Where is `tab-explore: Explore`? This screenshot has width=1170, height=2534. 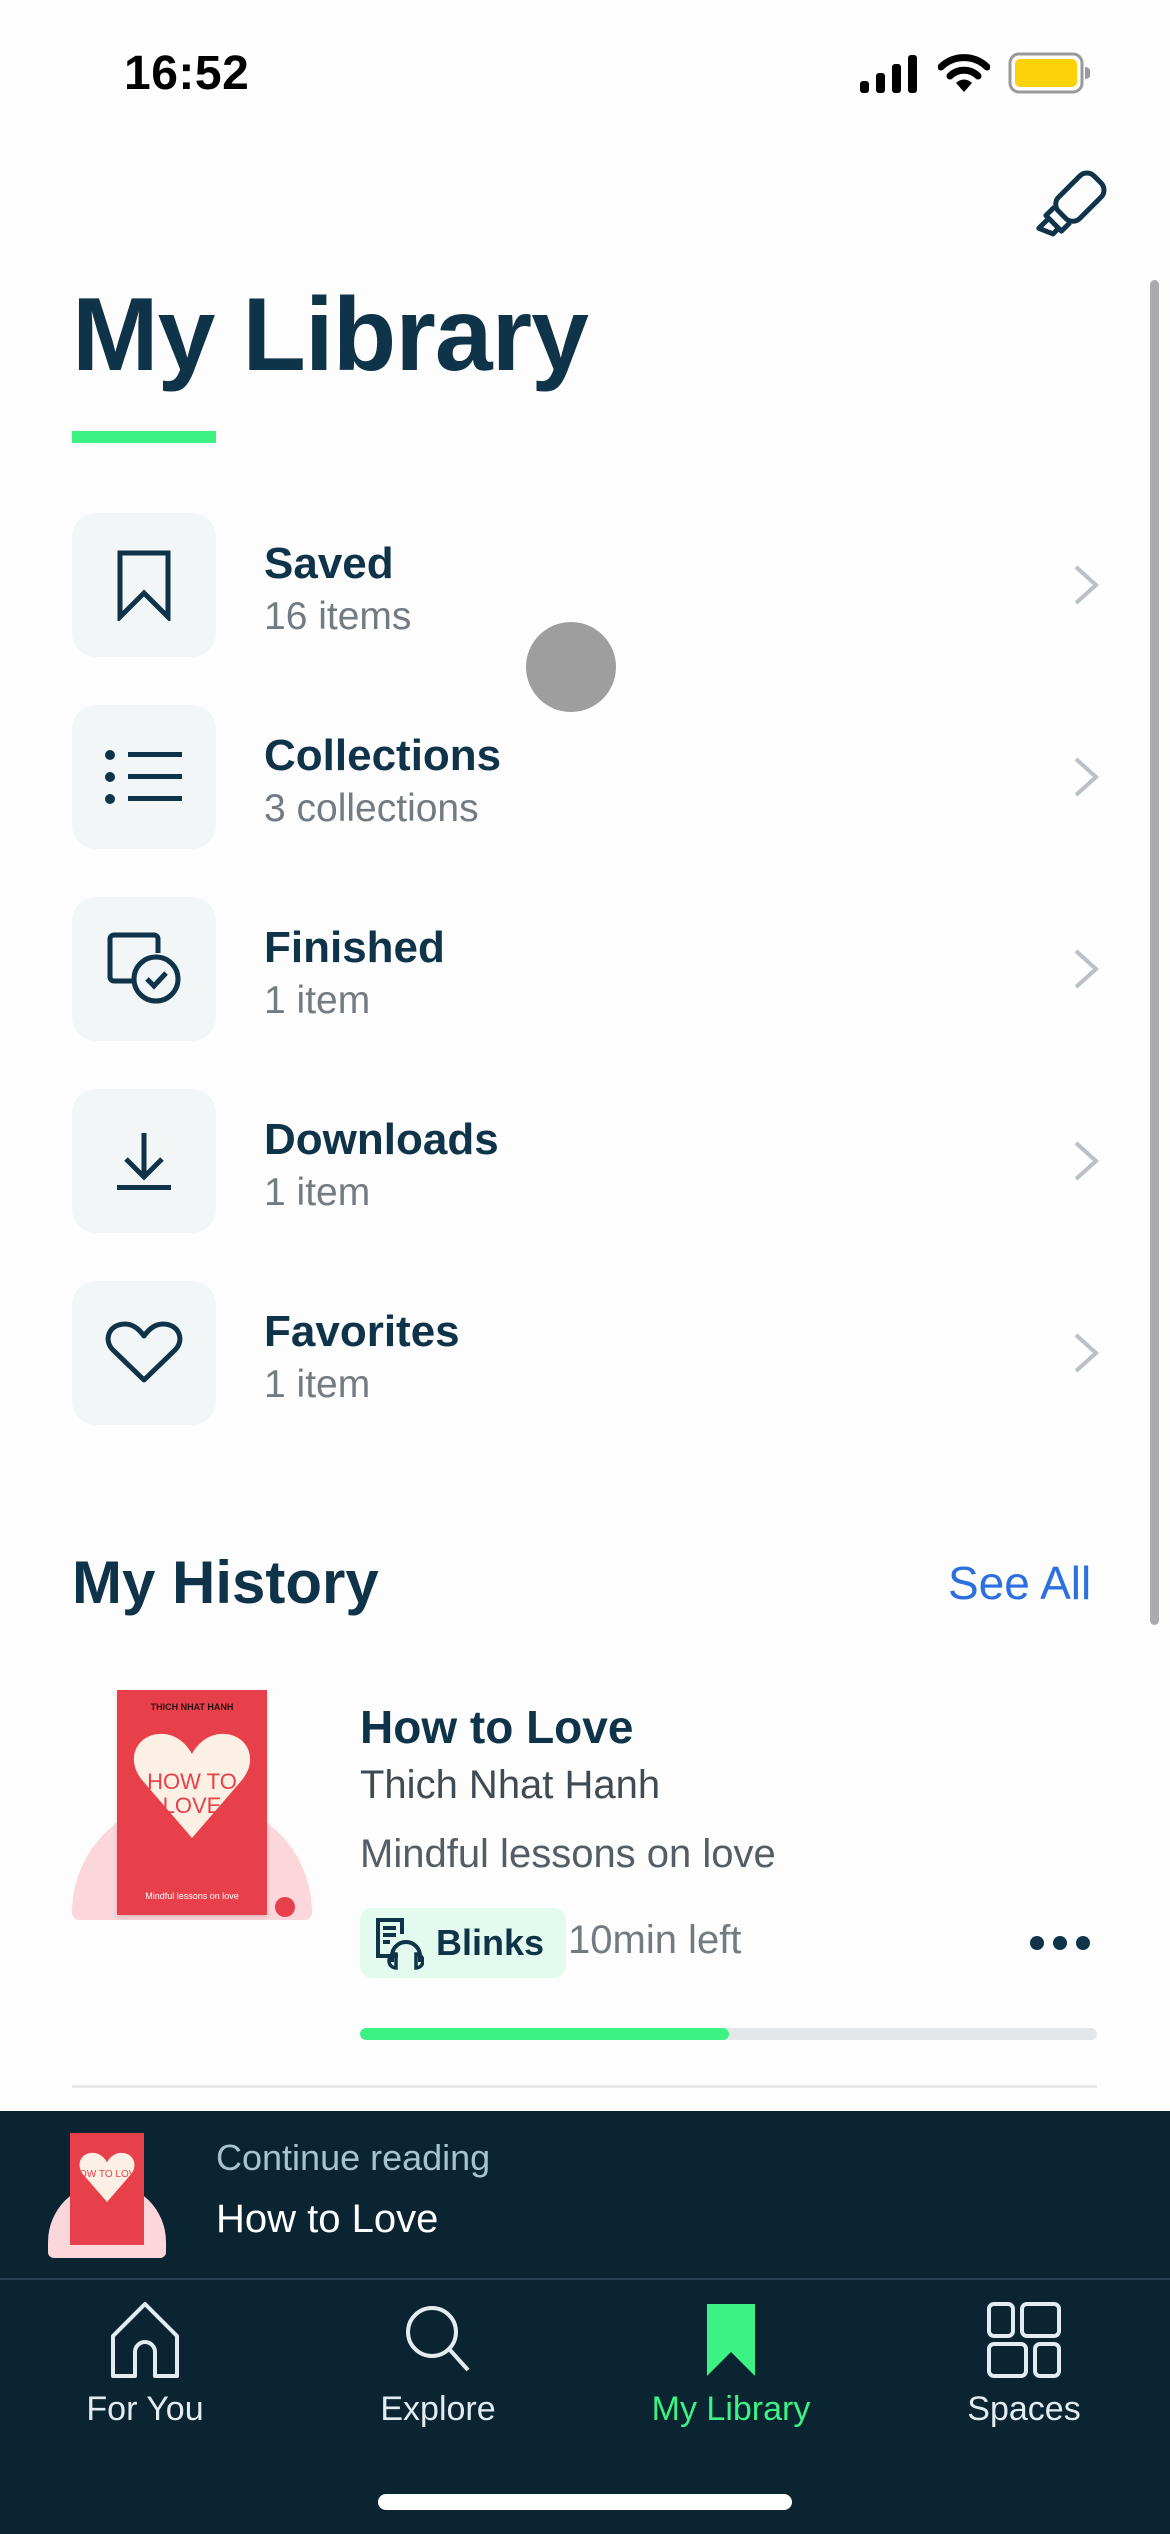 tab-explore: Explore is located at coordinates (438, 2375).